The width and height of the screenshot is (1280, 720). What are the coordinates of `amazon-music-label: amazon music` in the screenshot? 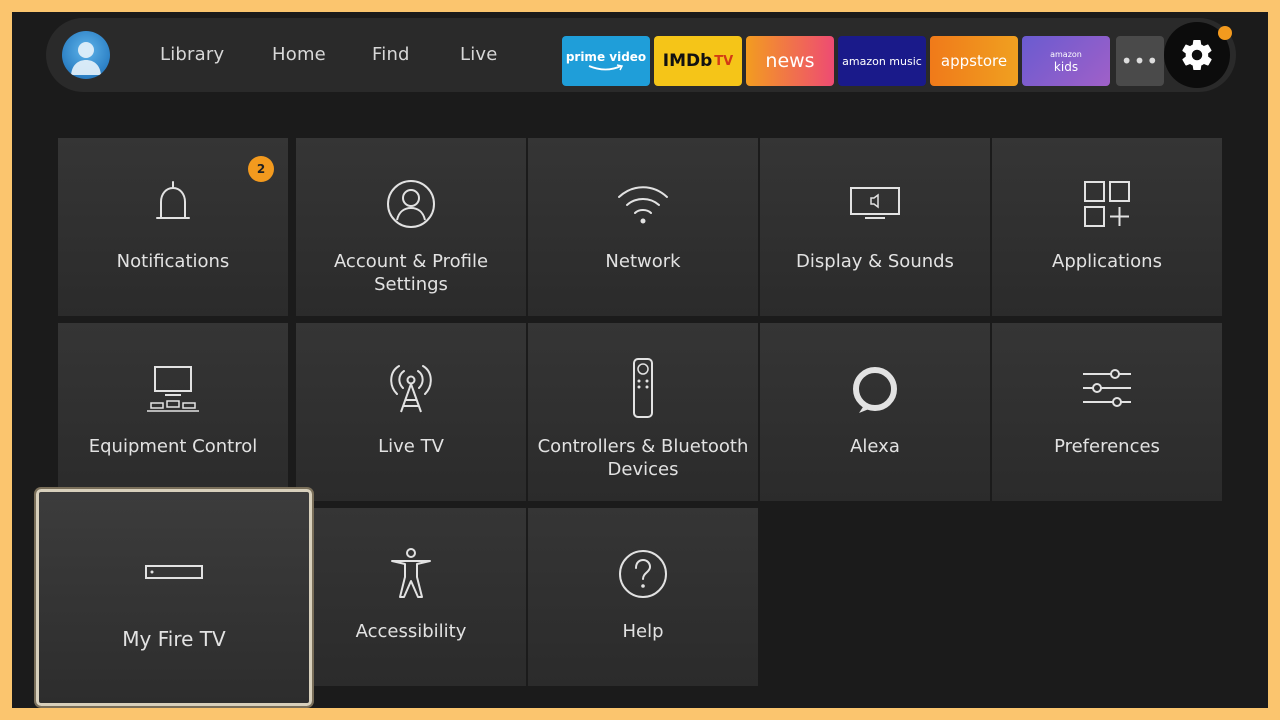 It's located at (882, 61).